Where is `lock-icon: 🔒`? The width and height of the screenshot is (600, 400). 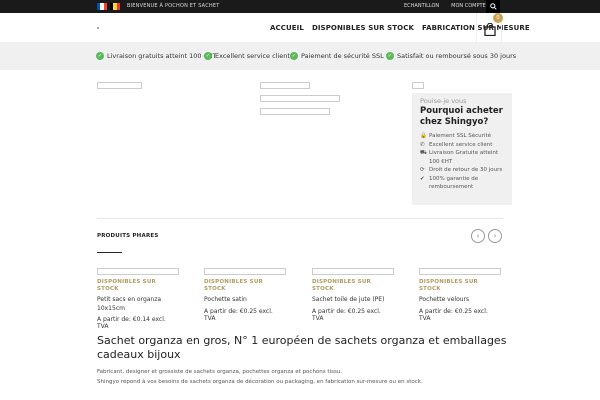
lock-icon: 🔒 is located at coordinates (423, 136).